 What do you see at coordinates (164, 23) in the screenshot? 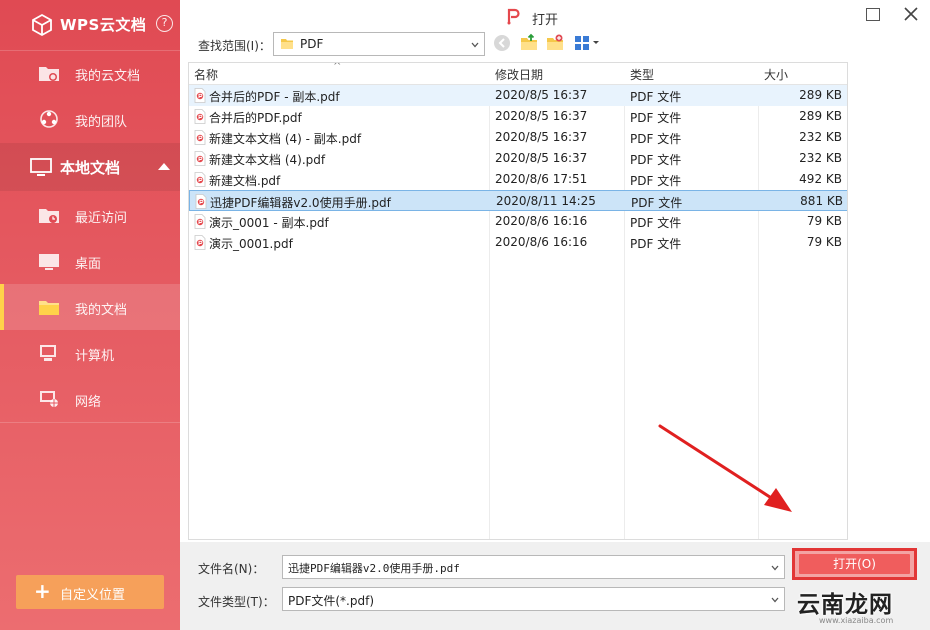
I see `help-icon: ?` at bounding box center [164, 23].